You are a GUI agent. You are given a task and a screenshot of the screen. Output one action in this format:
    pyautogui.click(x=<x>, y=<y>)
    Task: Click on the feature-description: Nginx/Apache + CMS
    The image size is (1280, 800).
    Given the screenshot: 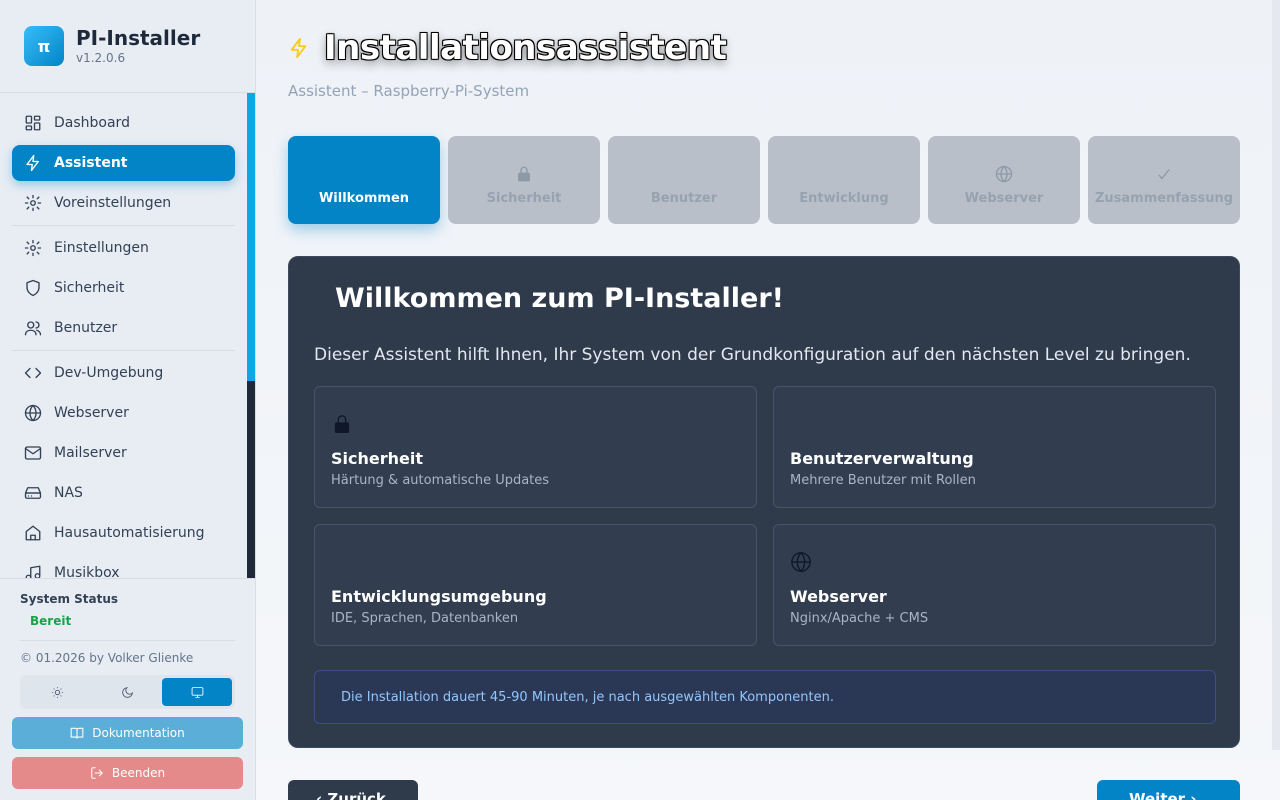 What is the action you would take?
    pyautogui.click(x=859, y=618)
    